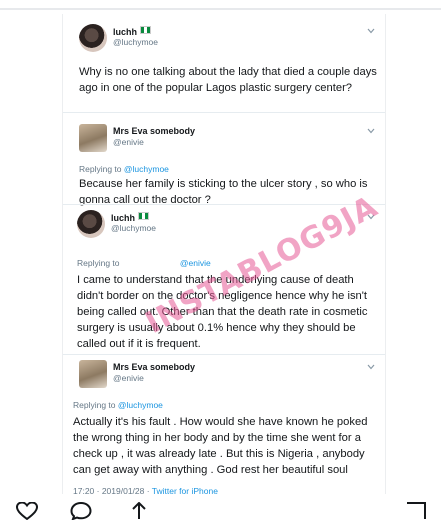 The width and height of the screenshot is (441, 525). Describe the element at coordinates (139, 513) in the screenshot. I see `share-icon` at that location.